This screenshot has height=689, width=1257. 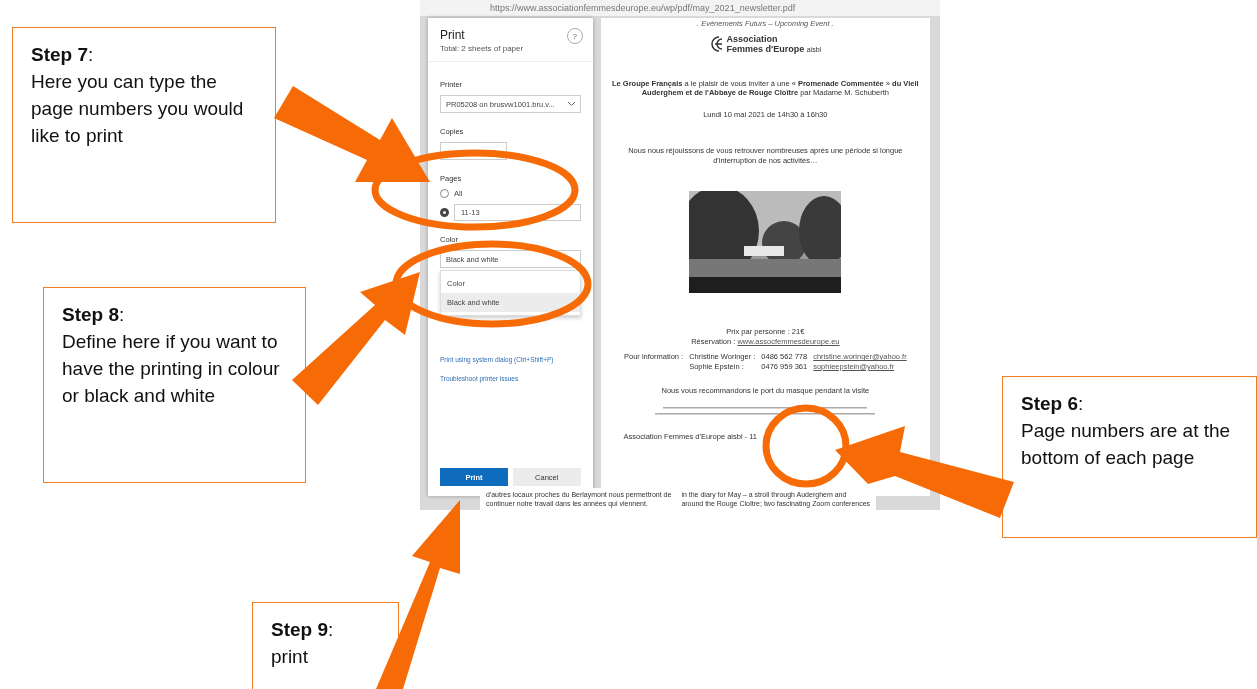 What do you see at coordinates (63, 55) in the screenshot?
I see `step-title: Step 7:` at bounding box center [63, 55].